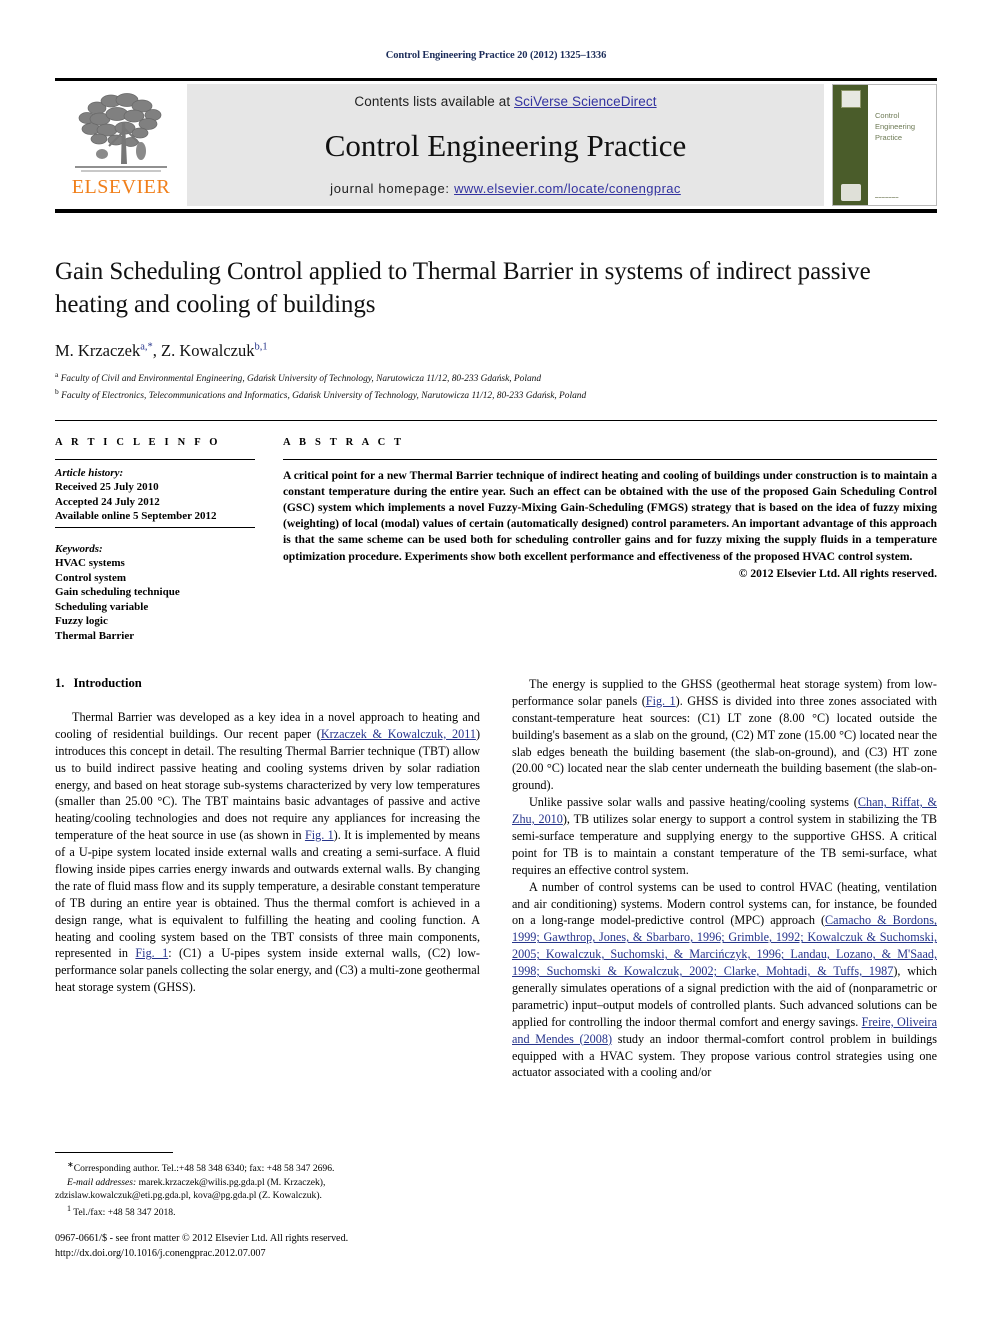  Describe the element at coordinates (138, 442) in the screenshot. I see `article-info-heading: A R T I C L E I N F O` at that location.